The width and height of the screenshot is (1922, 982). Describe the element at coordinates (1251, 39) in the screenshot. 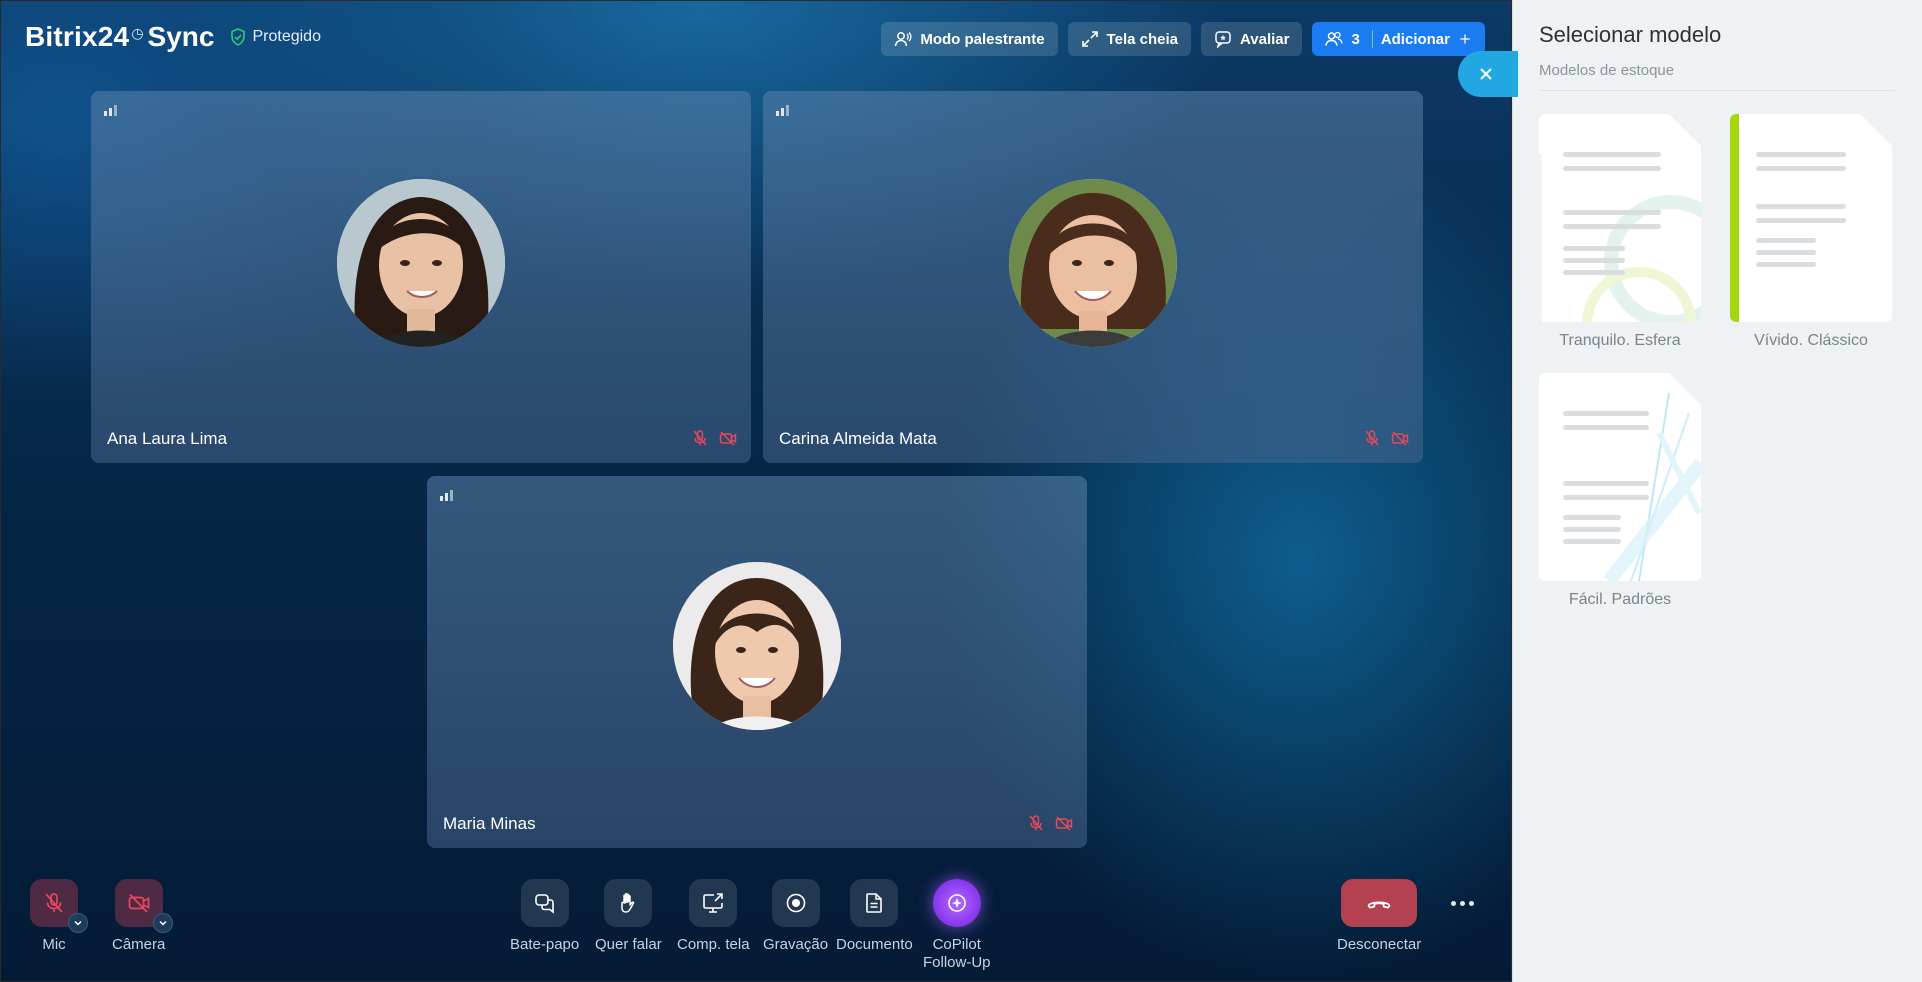

I see `rate-button: Avaliar` at that location.